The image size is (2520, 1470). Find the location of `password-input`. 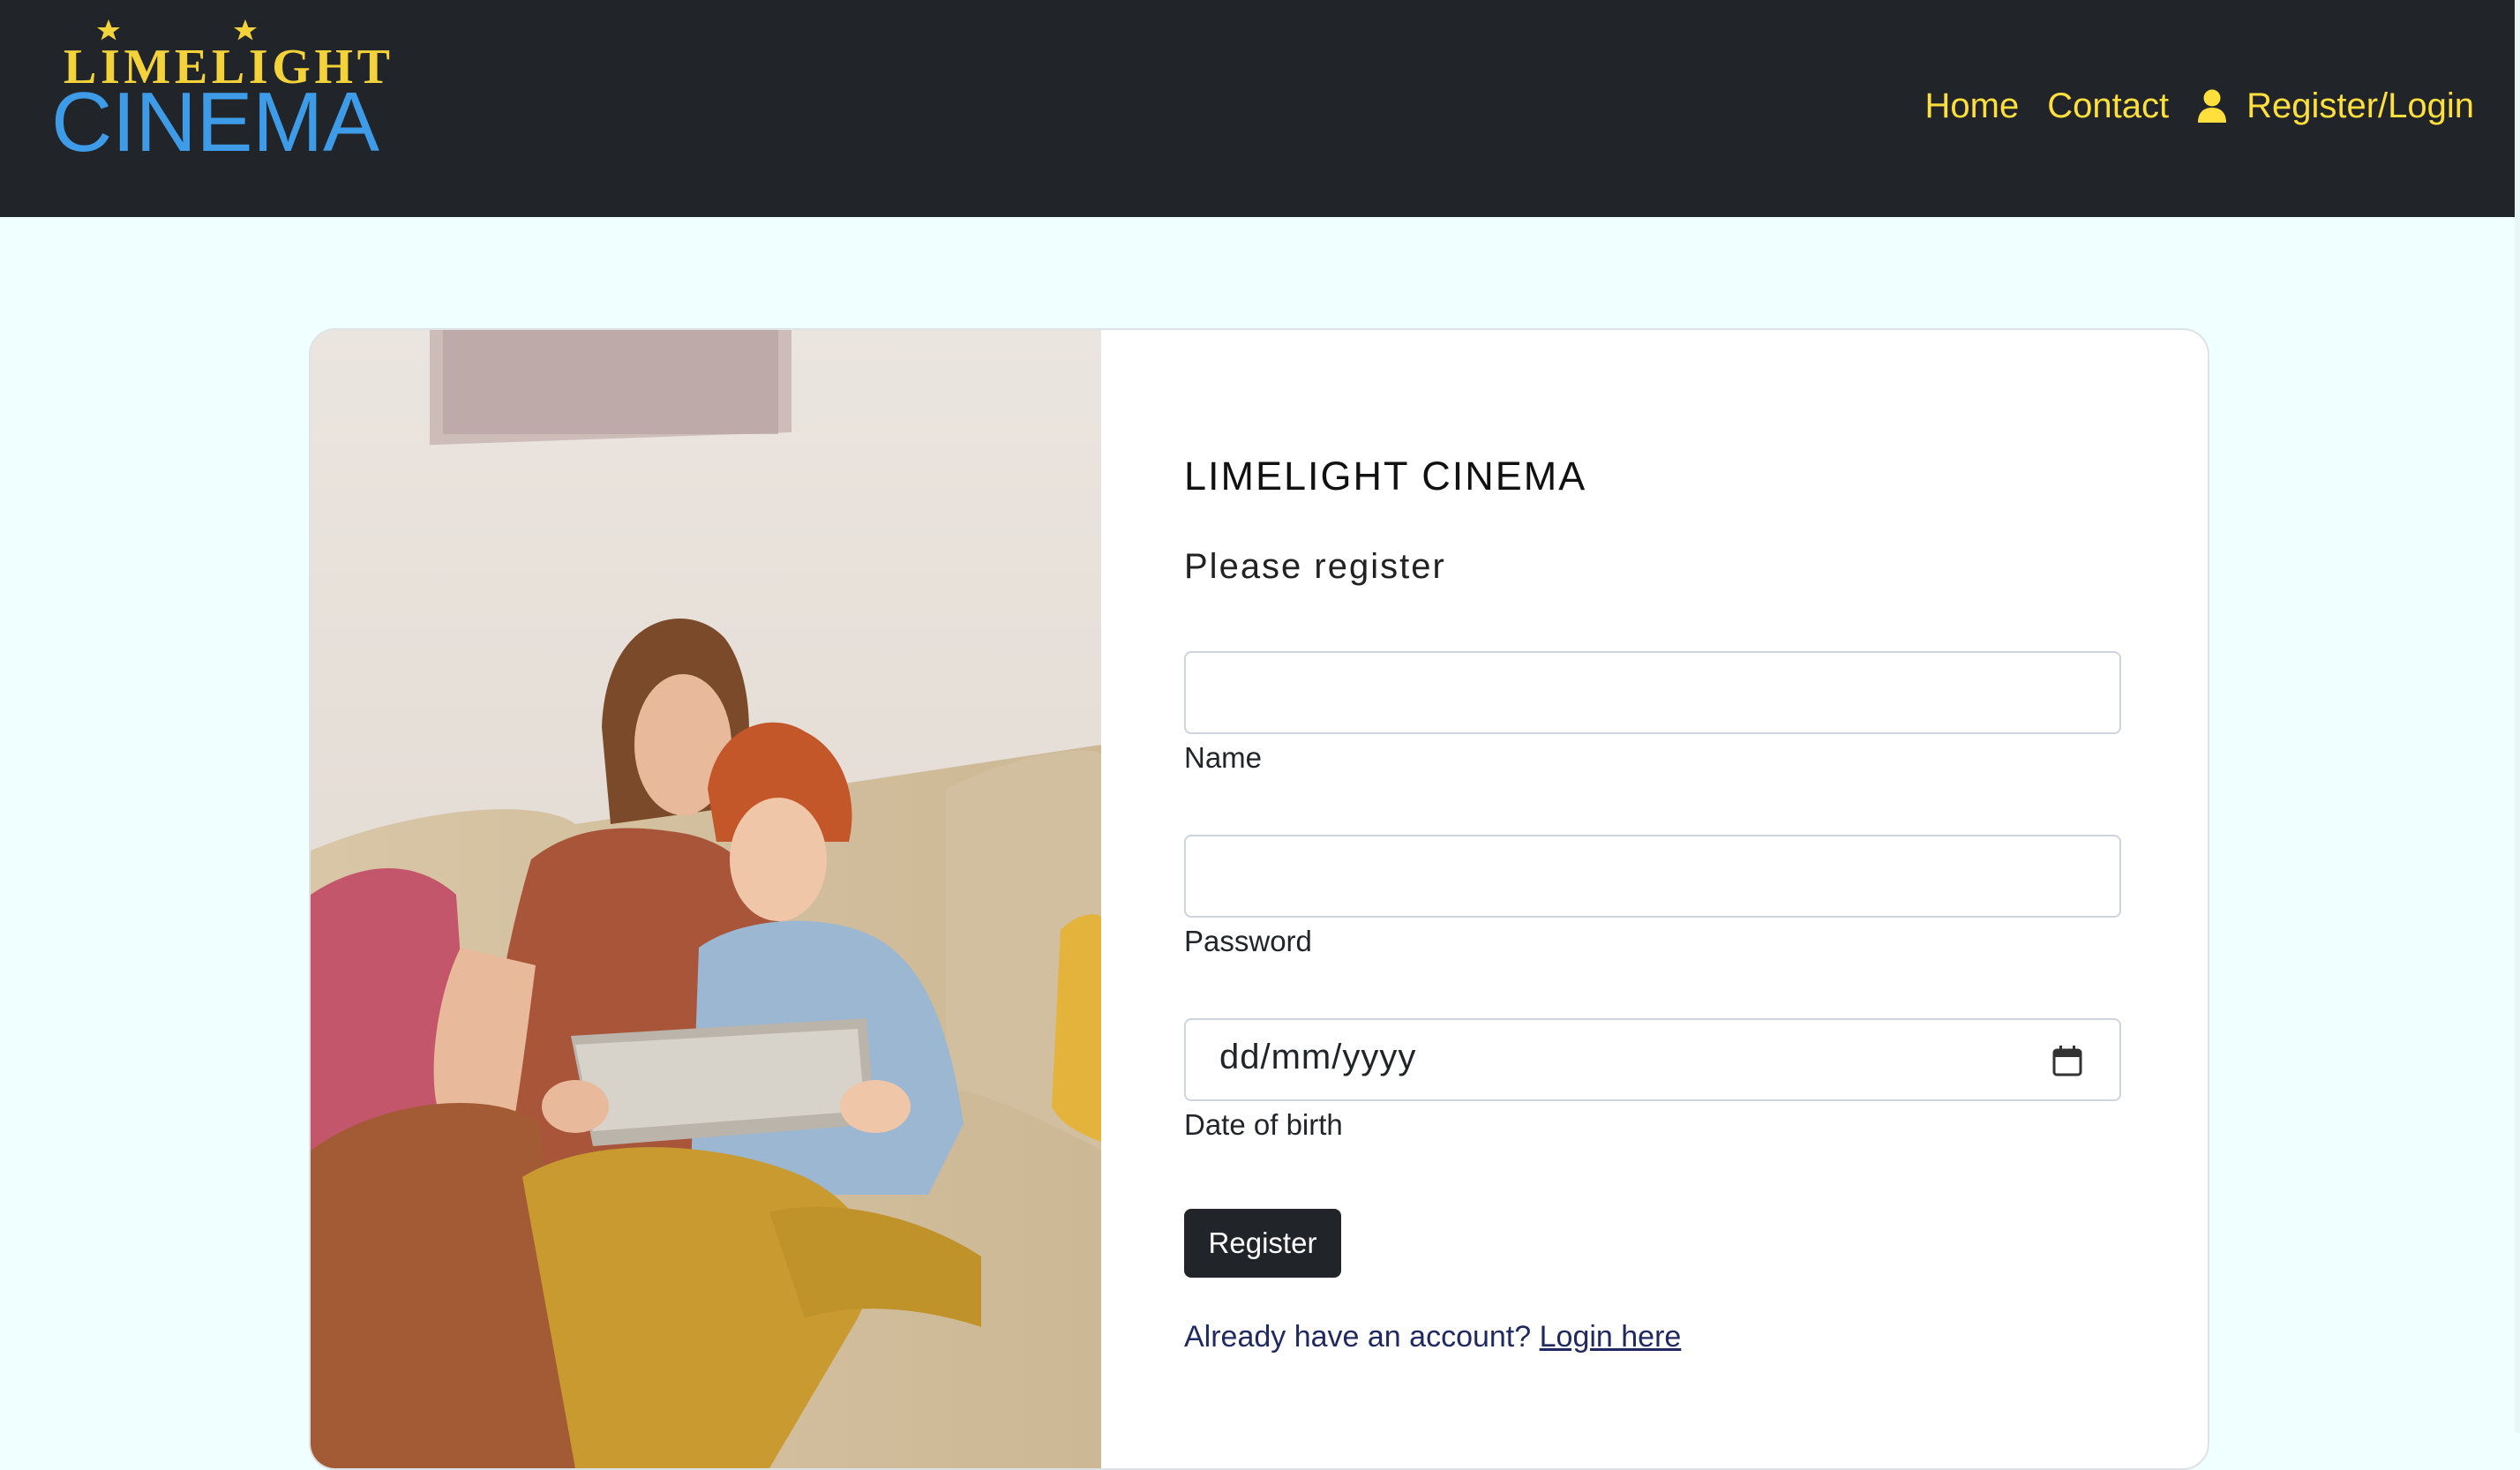

password-input is located at coordinates (1652, 876).